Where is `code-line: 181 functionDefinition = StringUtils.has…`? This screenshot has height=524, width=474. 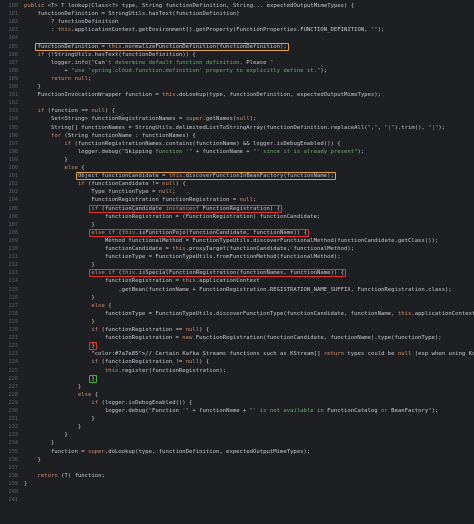 code-line: 181 functionDefinition = StringUtils.has… is located at coordinates (237, 14).